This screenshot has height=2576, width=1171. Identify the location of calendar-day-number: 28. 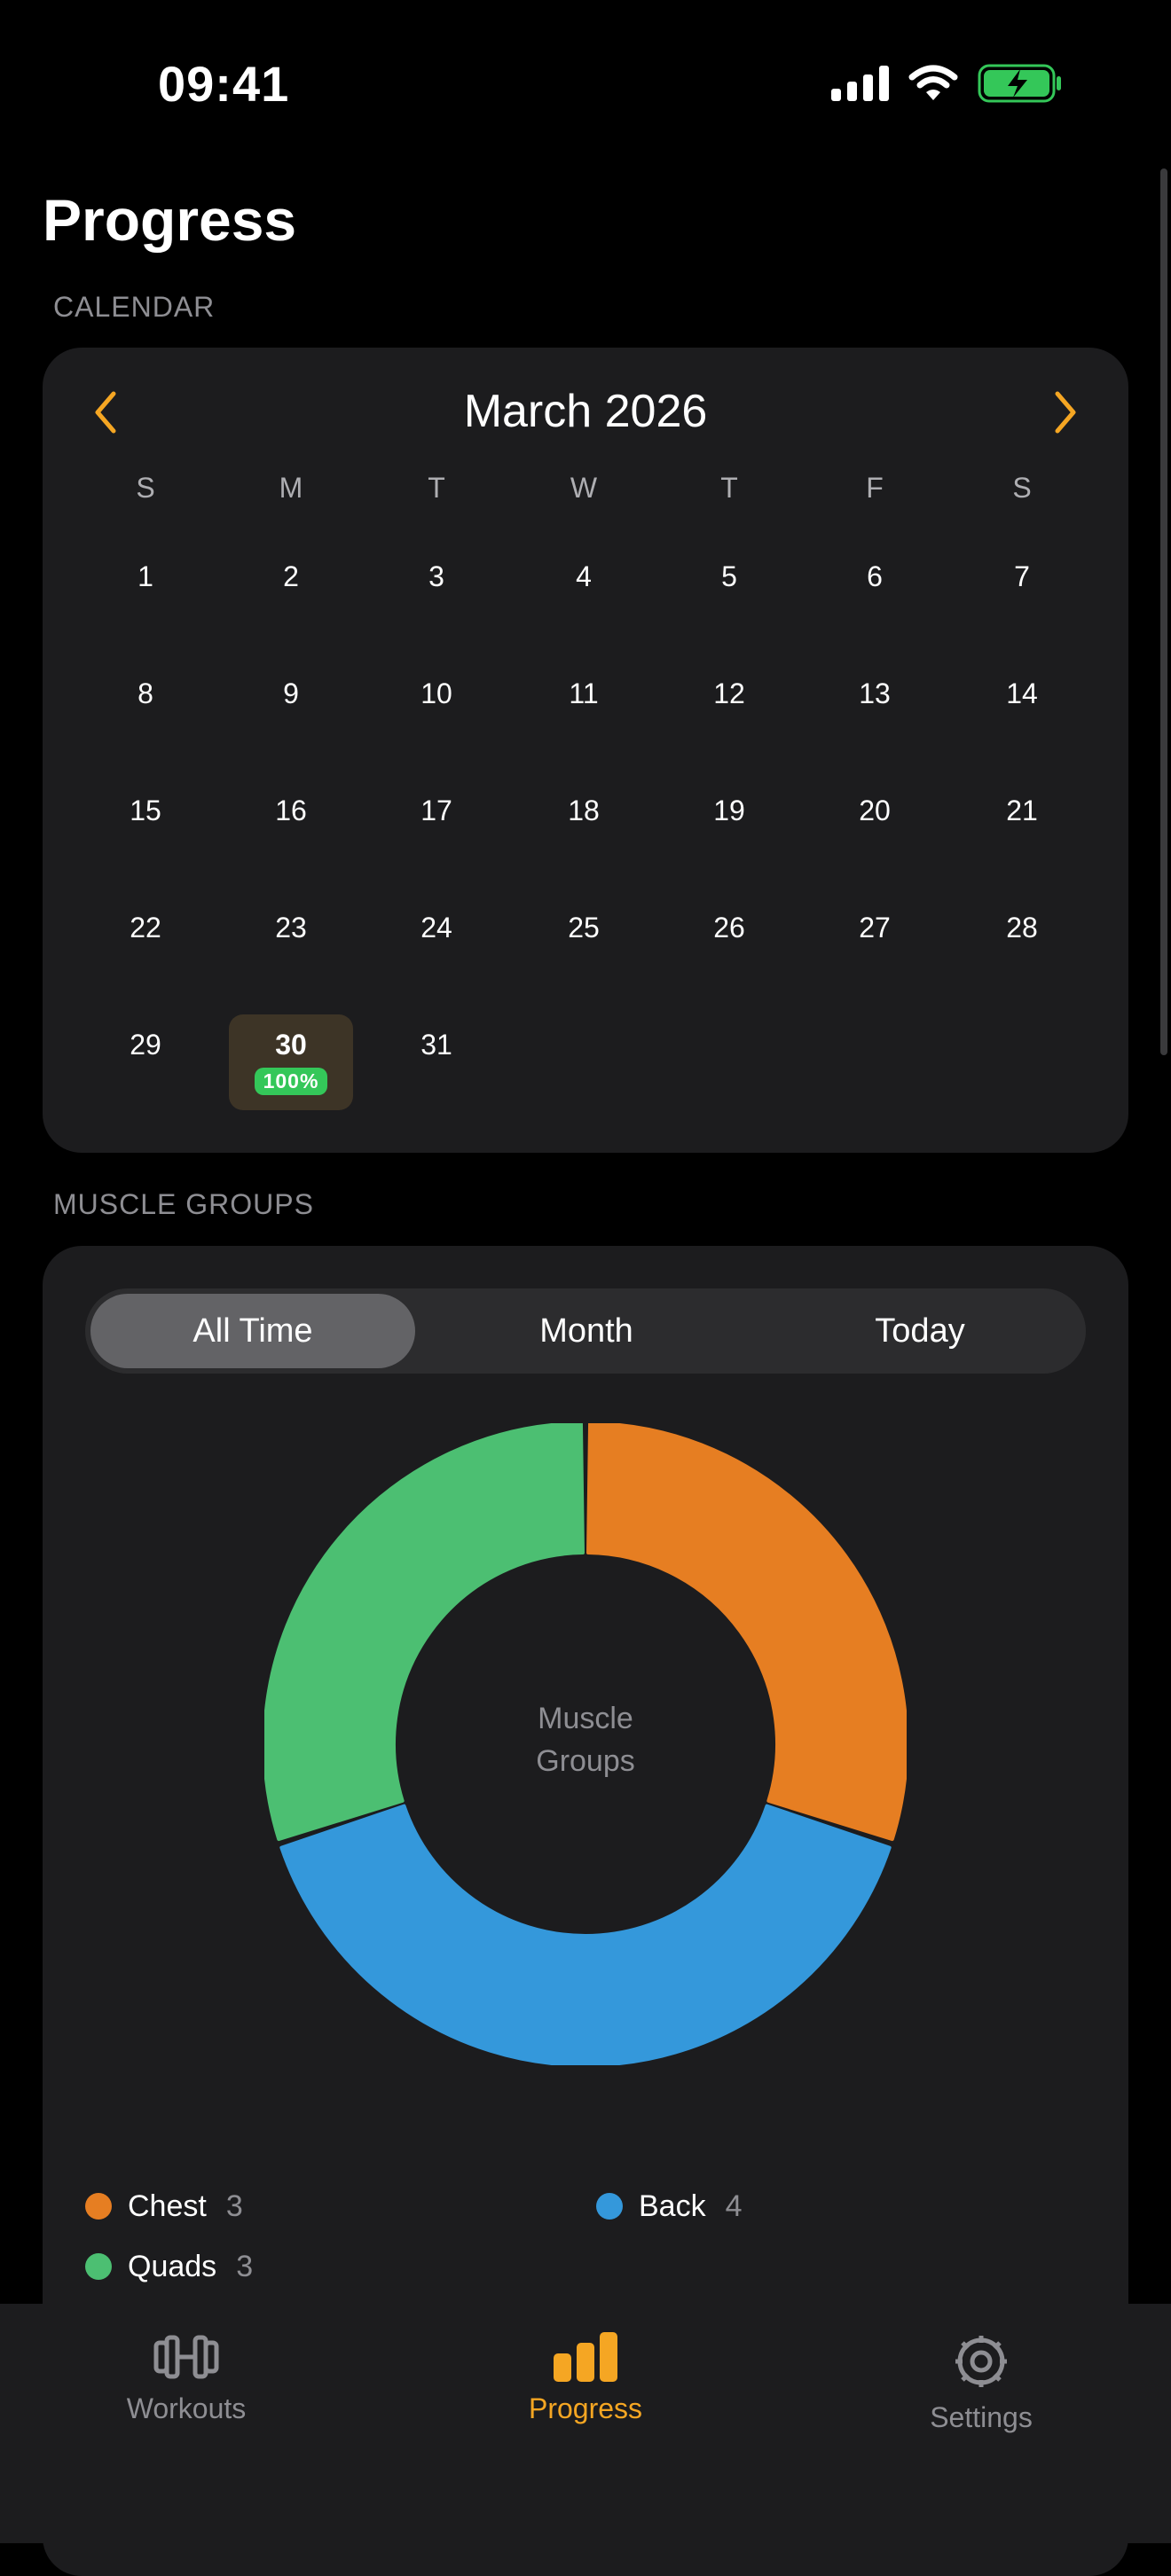
(1022, 928).